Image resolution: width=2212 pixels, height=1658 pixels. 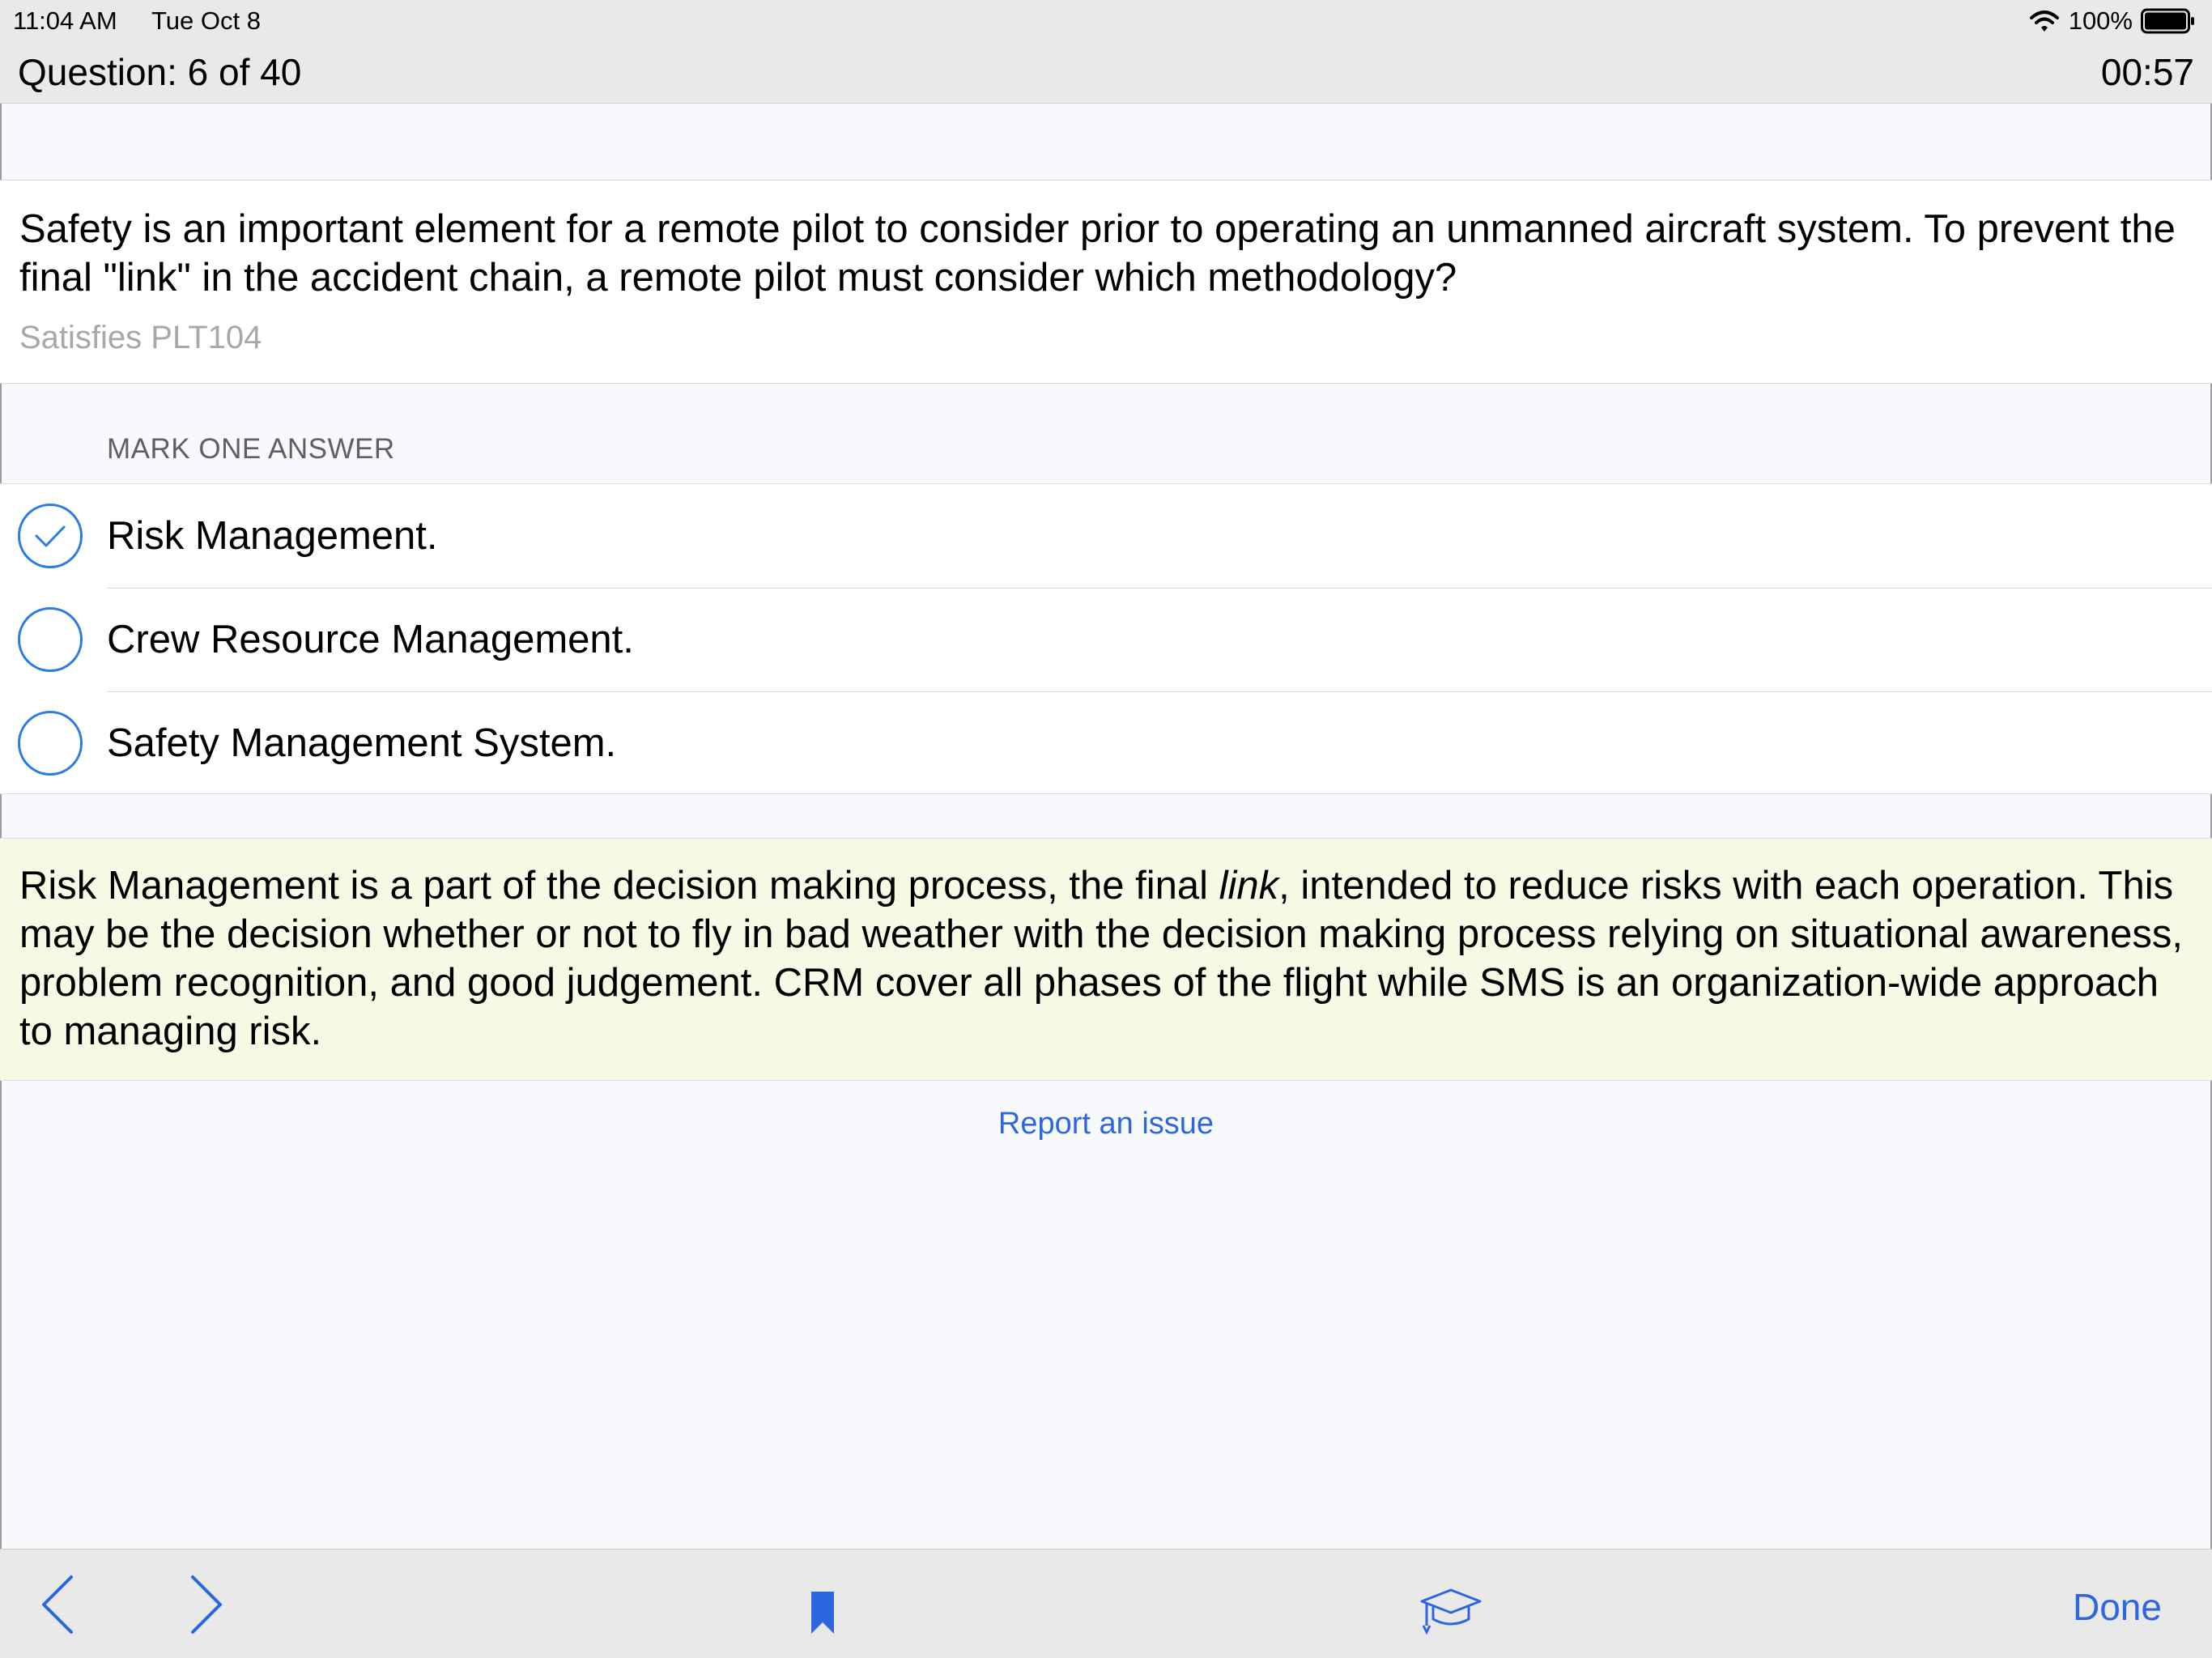 I want to click on answer-label: Crew Resource Management., so click(x=370, y=639).